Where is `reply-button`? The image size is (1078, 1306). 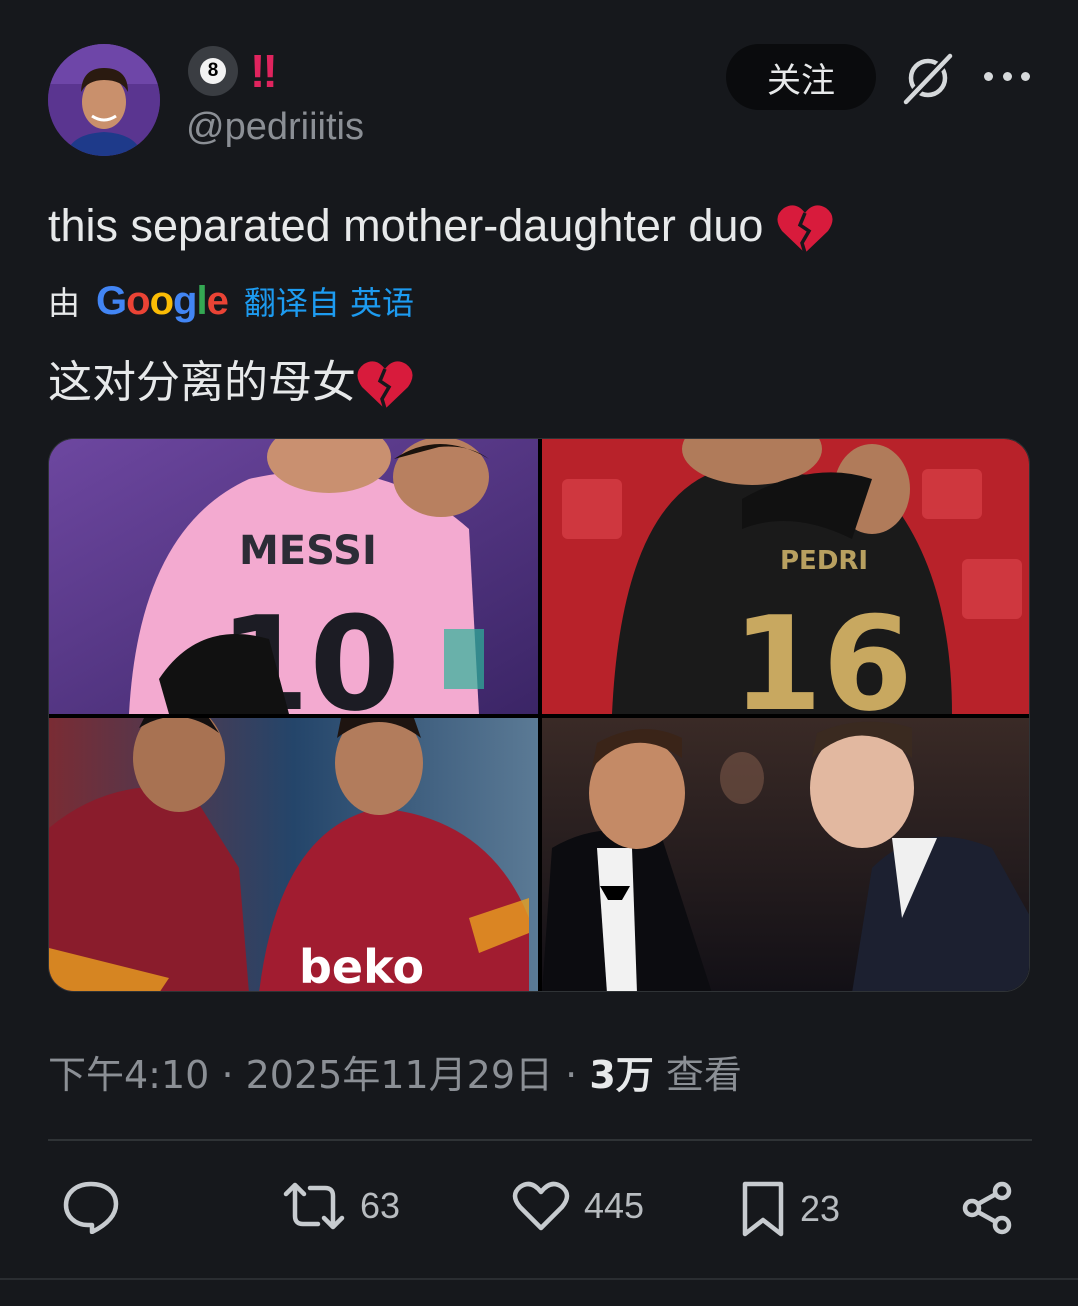 reply-button is located at coordinates (98, 1207).